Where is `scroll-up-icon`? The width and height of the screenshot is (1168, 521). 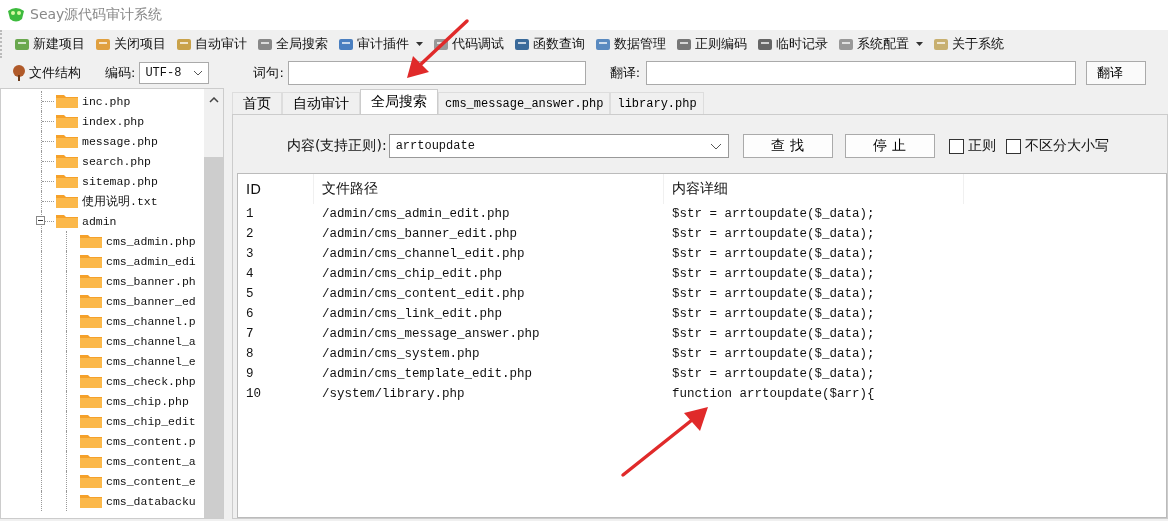
scroll-up-icon is located at coordinates (213, 100).